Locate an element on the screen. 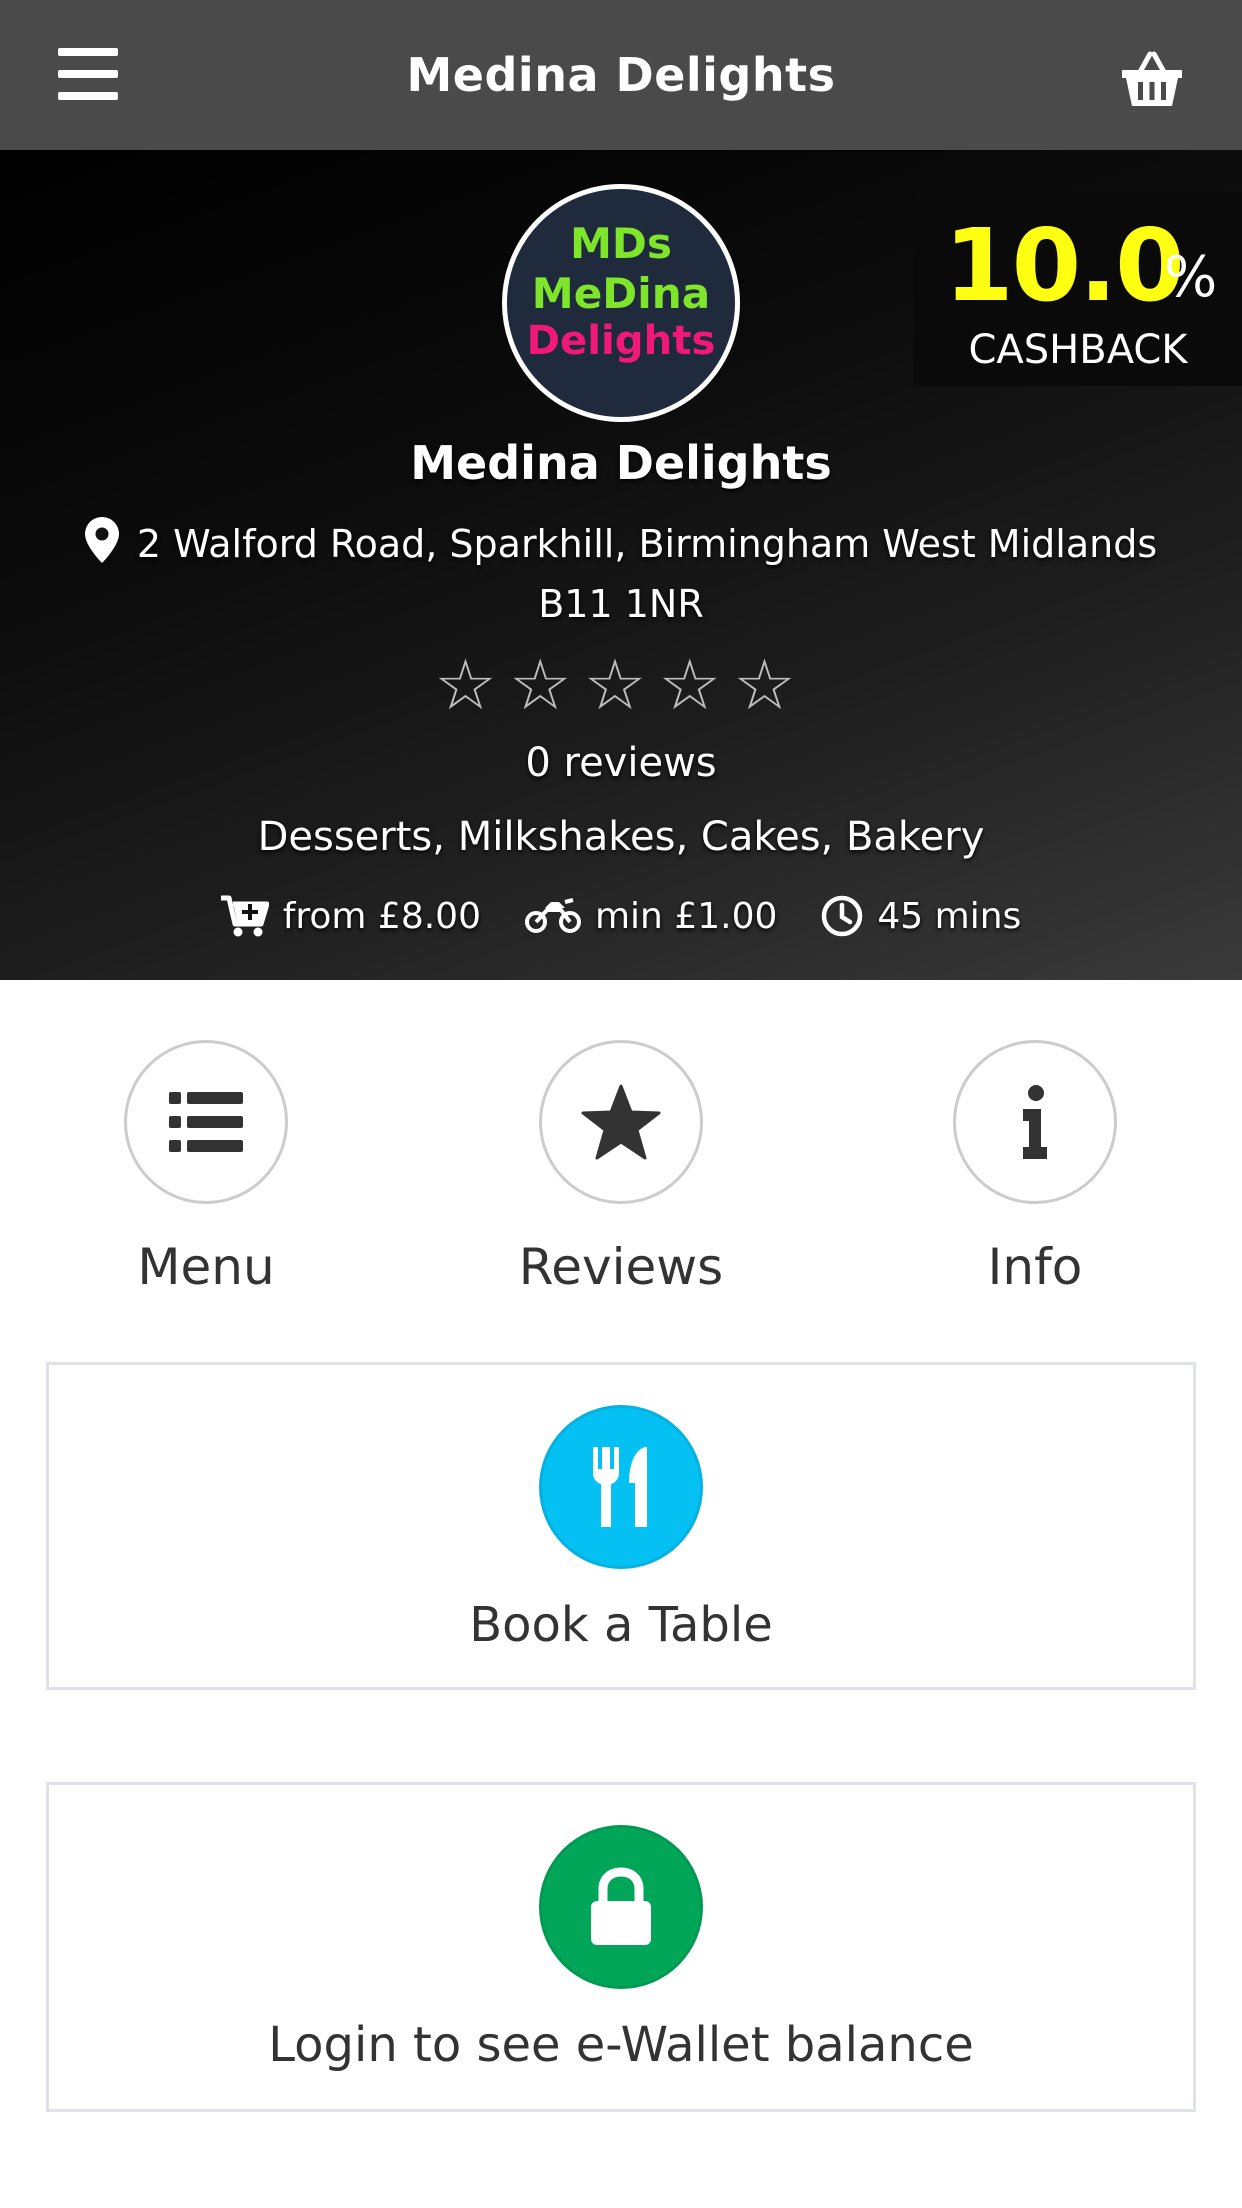  cashback-badge: 10.0 % CASHBACK is located at coordinates (1078, 289).